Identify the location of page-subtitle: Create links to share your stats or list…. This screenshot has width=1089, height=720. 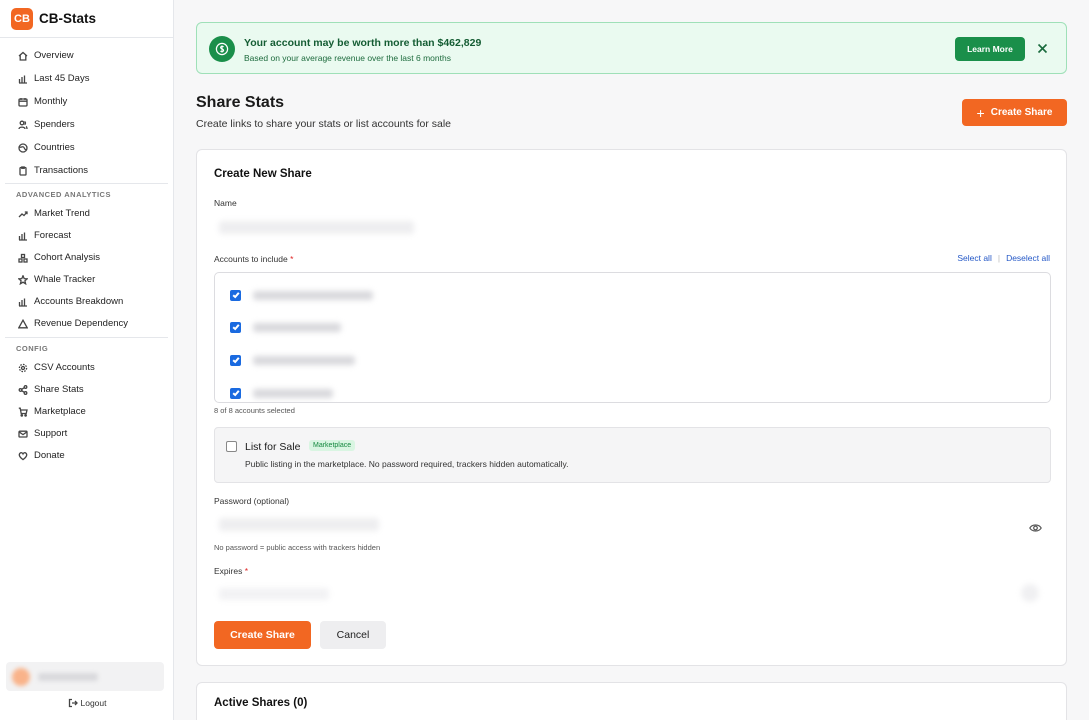
(324, 124).